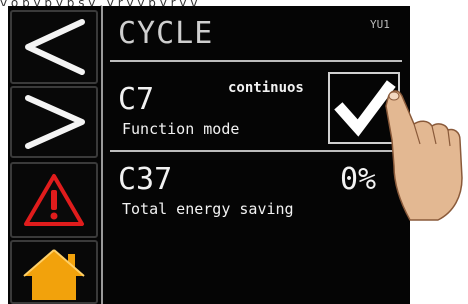 The height and width of the screenshot is (304, 468). Describe the element at coordinates (266, 88) in the screenshot. I see `function-mode-value: continuos` at that location.